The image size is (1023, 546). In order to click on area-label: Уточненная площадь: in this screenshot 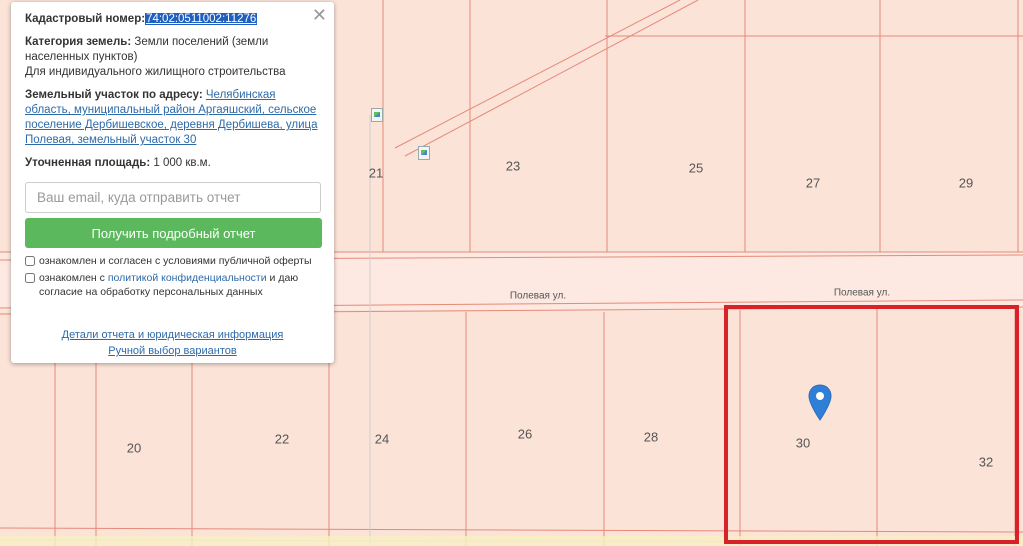, I will do `click(88, 163)`.